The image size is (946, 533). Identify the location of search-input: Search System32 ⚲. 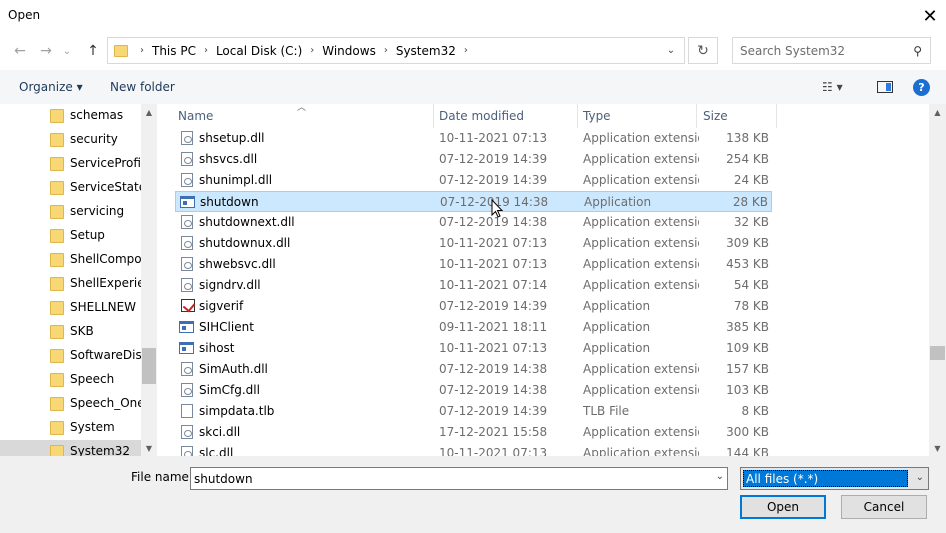
(831, 50).